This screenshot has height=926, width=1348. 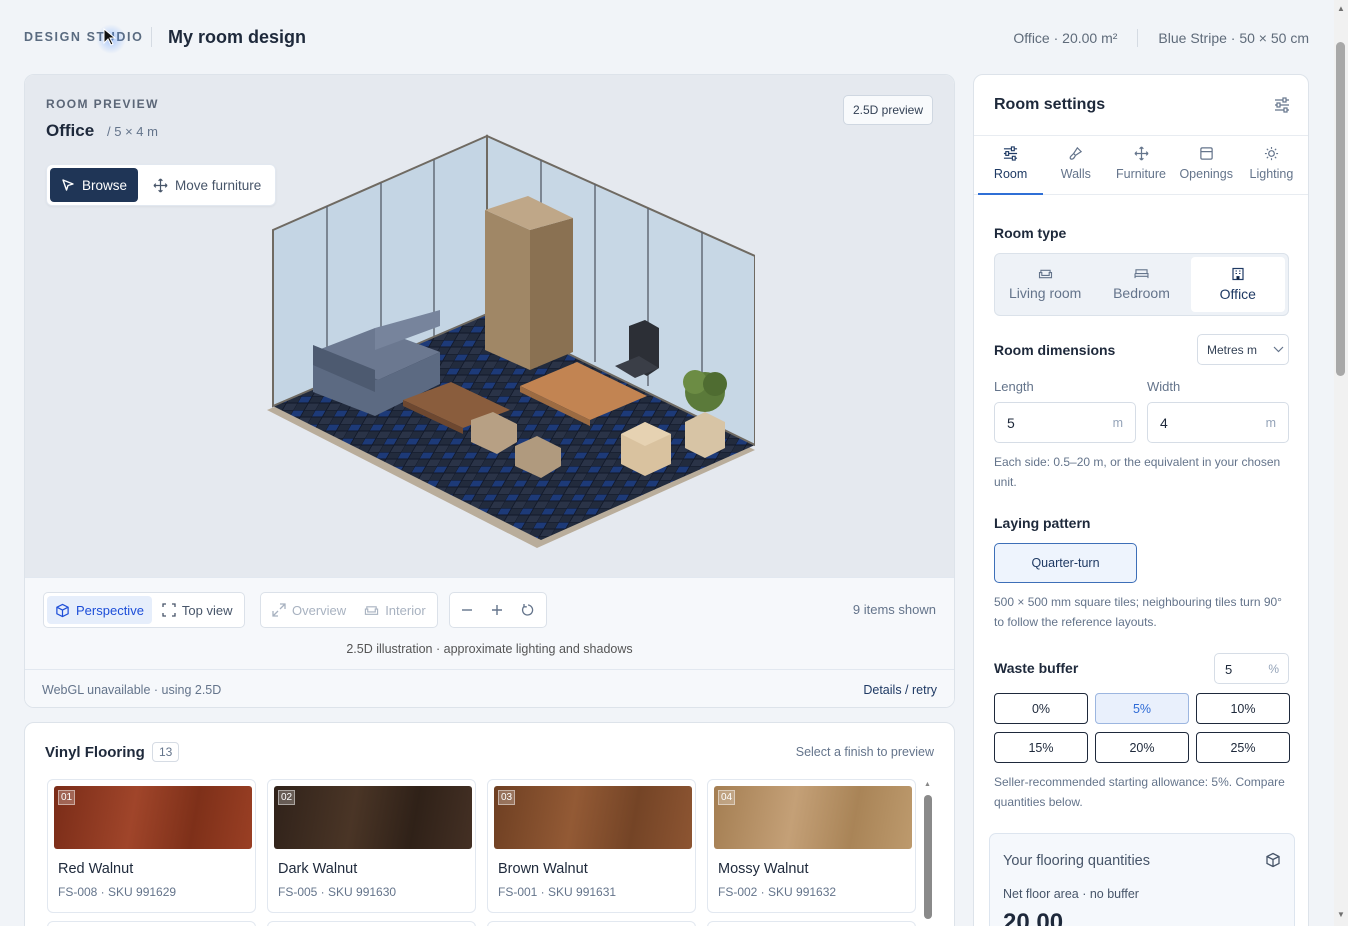 I want to click on unit-select-value: Metres m, so click(x=1232, y=349).